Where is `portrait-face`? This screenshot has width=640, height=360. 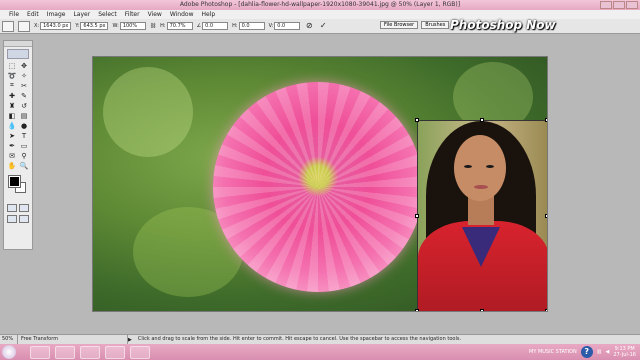
portrait-face is located at coordinates (480, 168).